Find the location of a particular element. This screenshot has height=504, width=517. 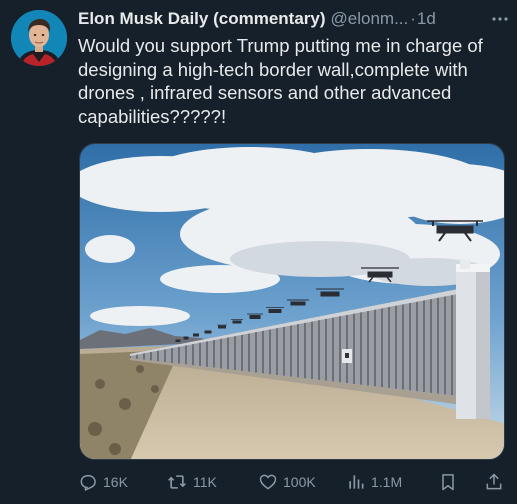

avatar is located at coordinates (39, 38).